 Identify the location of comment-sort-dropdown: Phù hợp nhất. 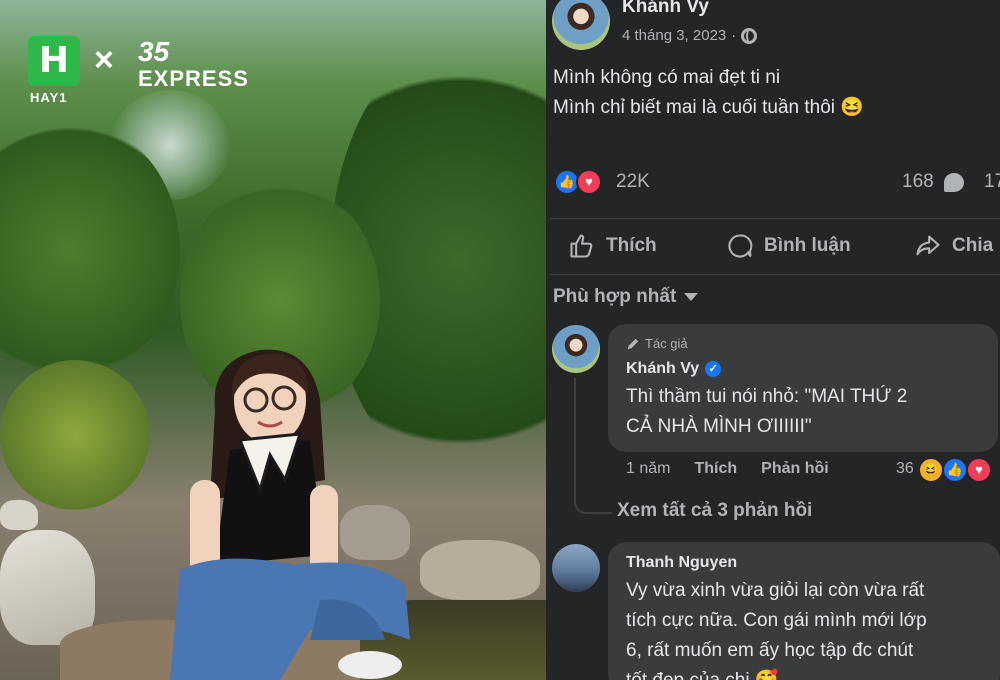
(626, 297).